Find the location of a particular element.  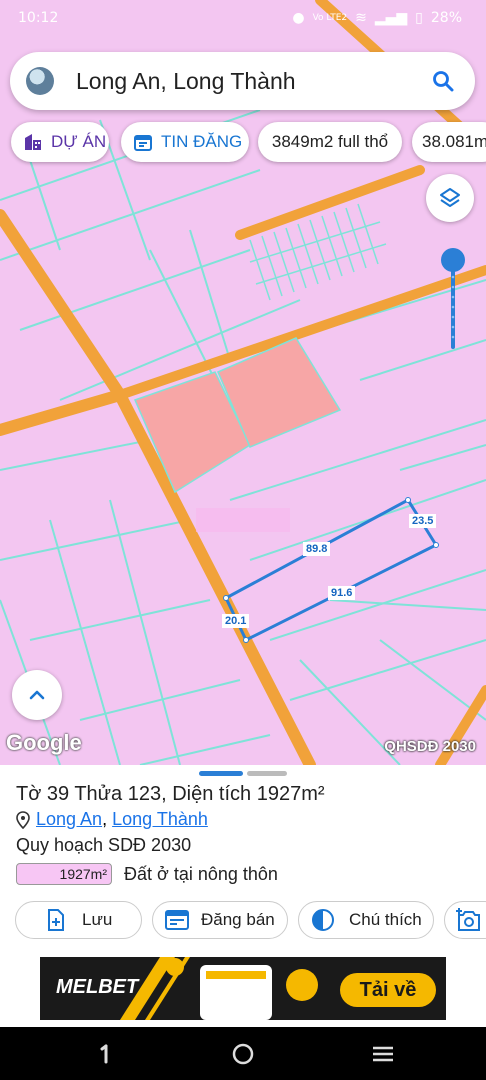

filter-chips: DỰ ÁN TIN ĐĂNG 3849m2 full thổ 38.081m is located at coordinates (243, 143).